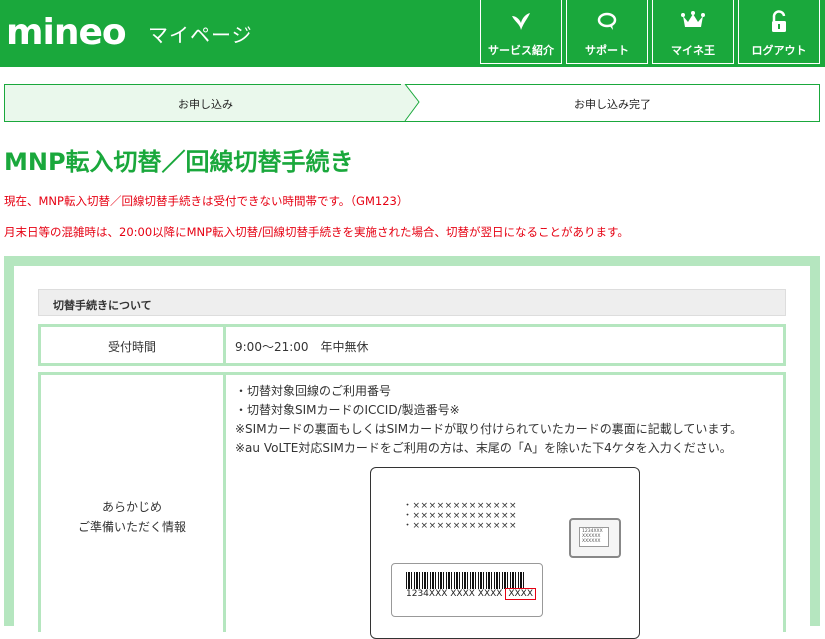 The height and width of the screenshot is (639, 825). I want to click on sim-chip-label: 1234XXX XXXXXX XXXXXX, so click(594, 537).